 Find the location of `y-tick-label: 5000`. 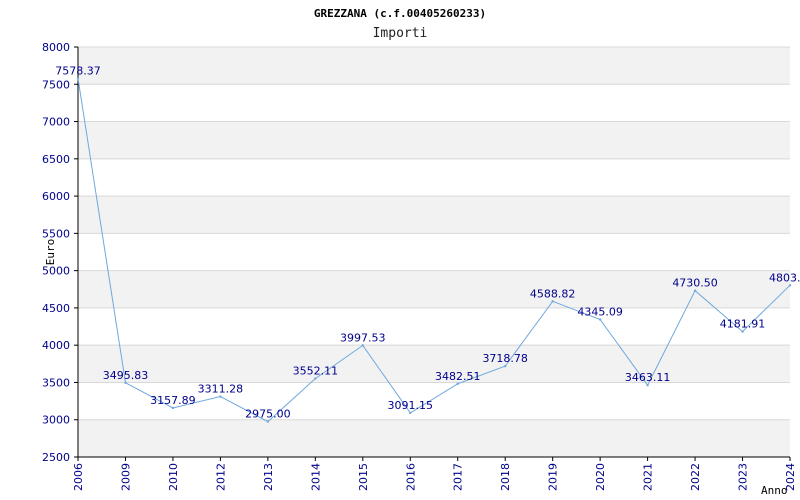

y-tick-label: 5000 is located at coordinates (56, 271).